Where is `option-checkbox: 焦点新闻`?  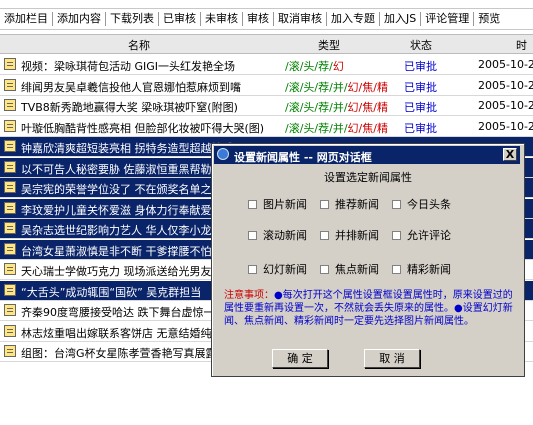
option-checkbox: 焦点新闻 is located at coordinates (349, 269).